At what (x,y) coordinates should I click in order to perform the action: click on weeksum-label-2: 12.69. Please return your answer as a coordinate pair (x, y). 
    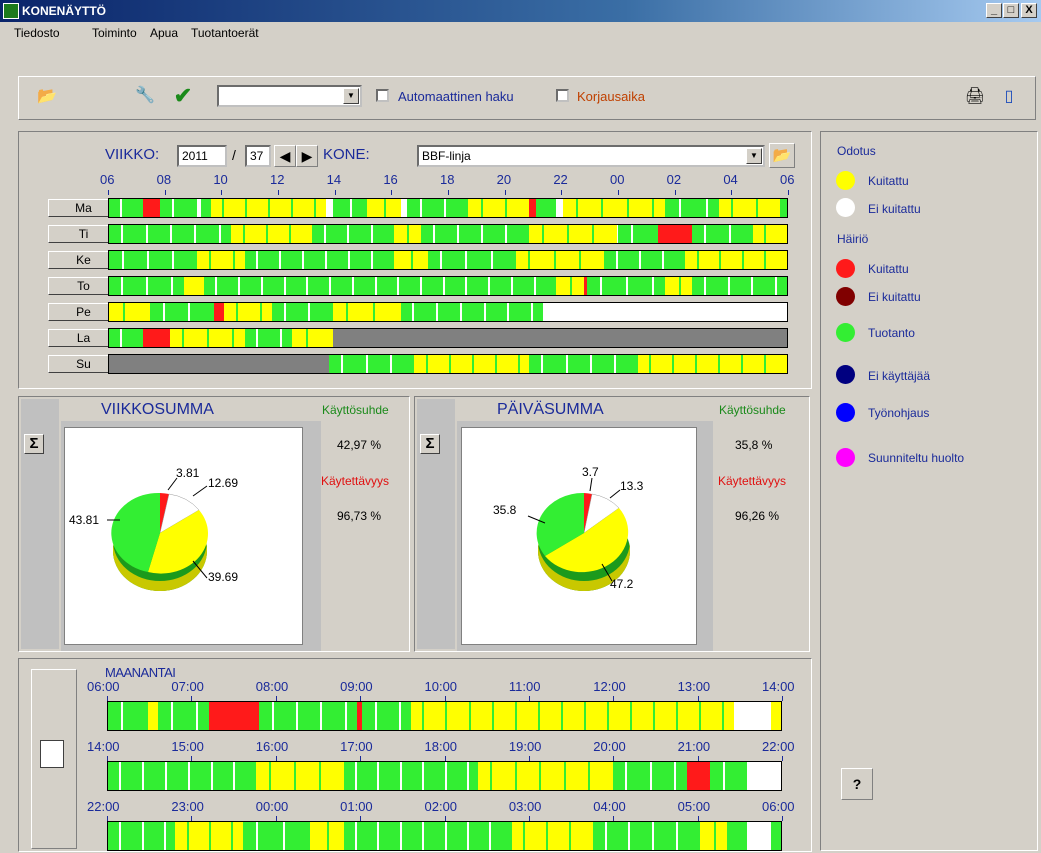
    Looking at the image, I should click on (223, 483).